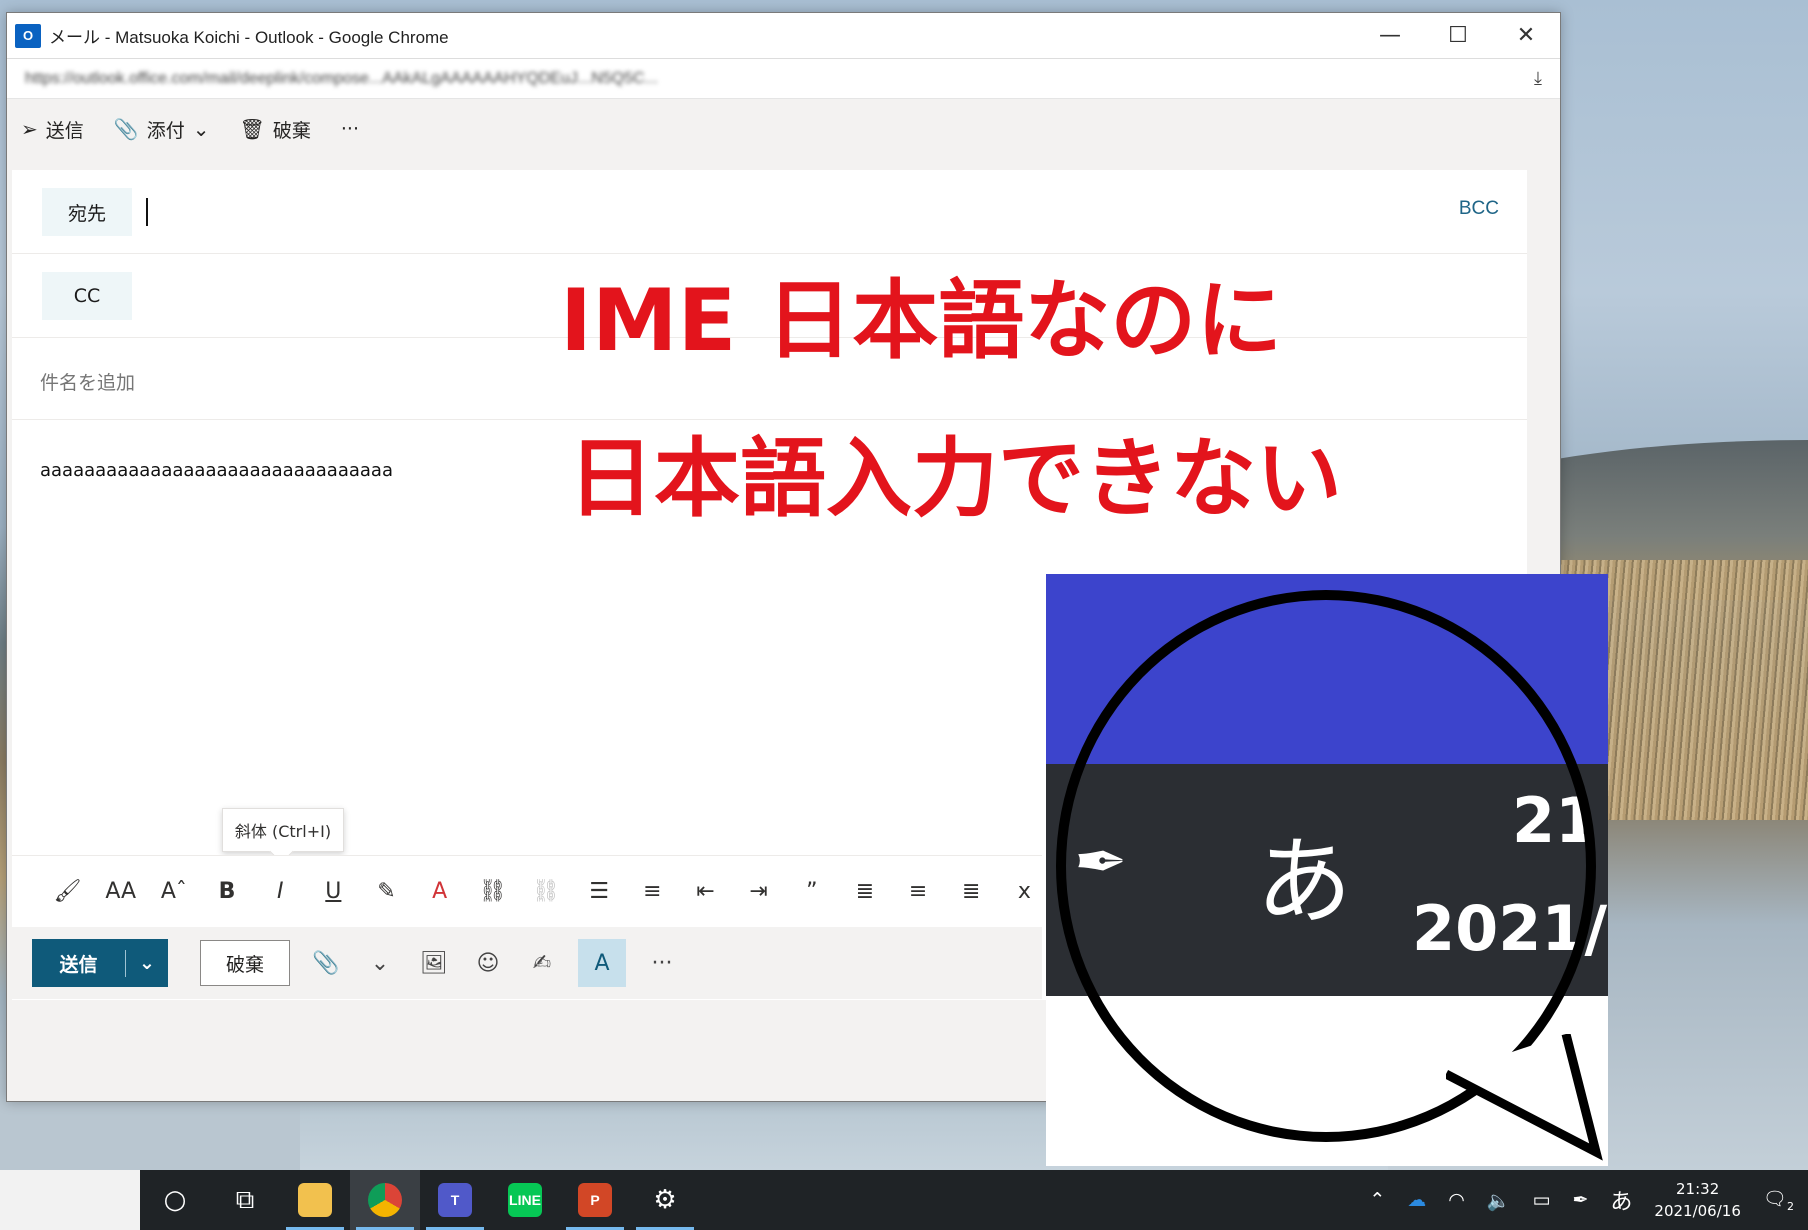 The height and width of the screenshot is (1230, 1808). I want to click on settings-icon: ⚙, so click(665, 1200).